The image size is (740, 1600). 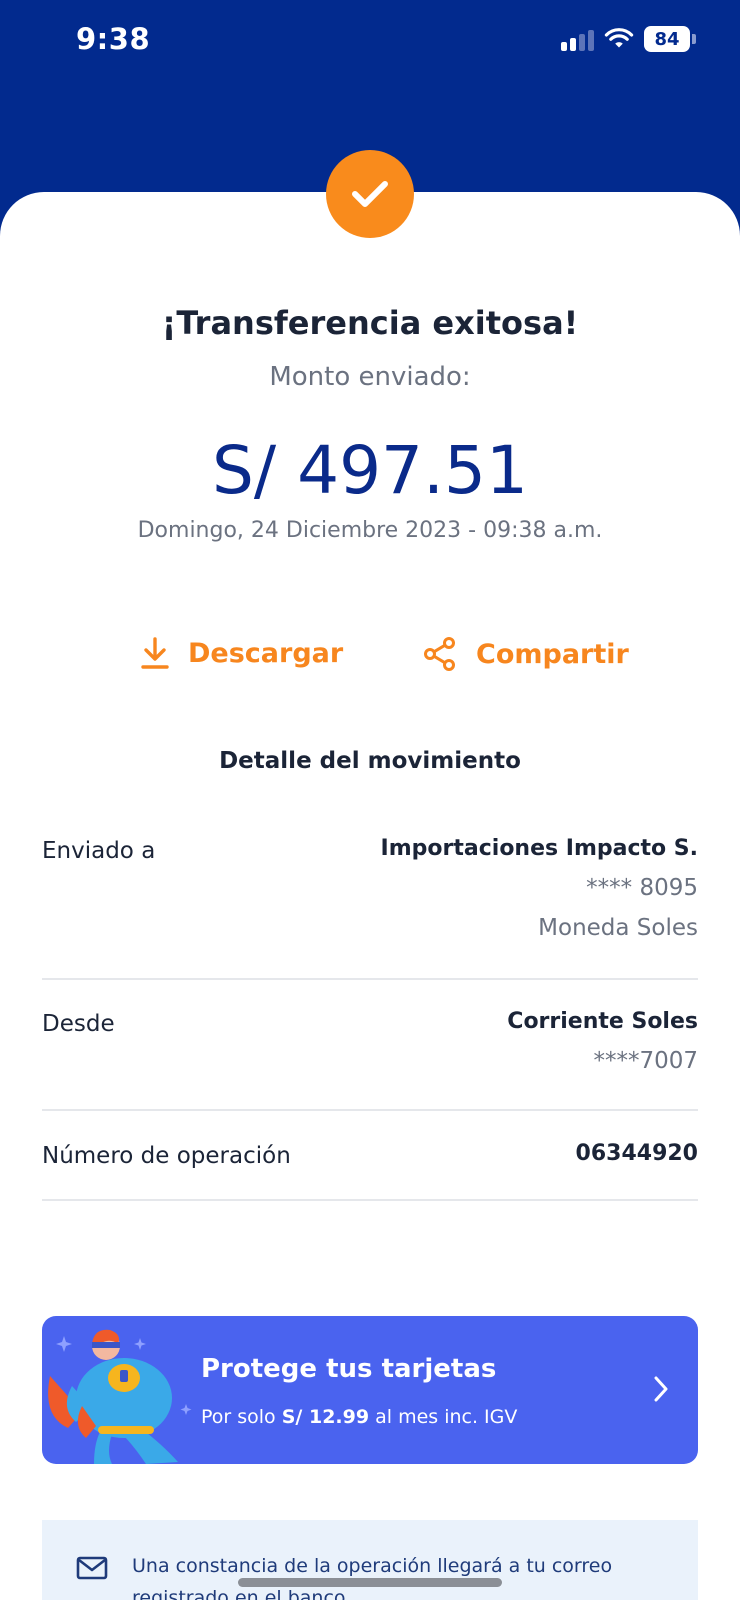 I want to click on battery-level: 84, so click(x=667, y=39).